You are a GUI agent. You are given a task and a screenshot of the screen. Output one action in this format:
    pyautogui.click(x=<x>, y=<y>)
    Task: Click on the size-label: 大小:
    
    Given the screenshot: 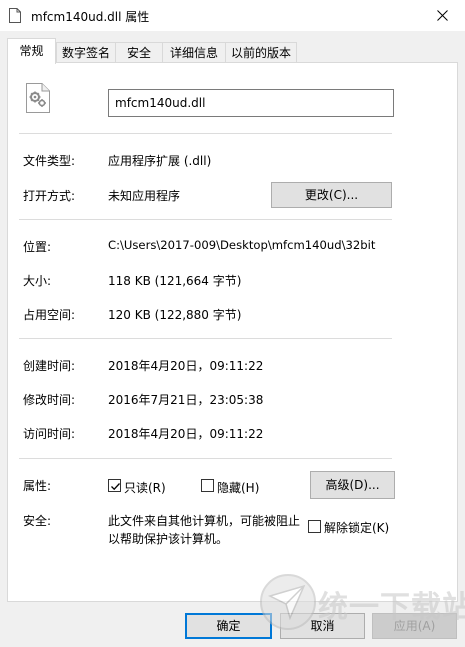 What is the action you would take?
    pyautogui.click(x=37, y=281)
    